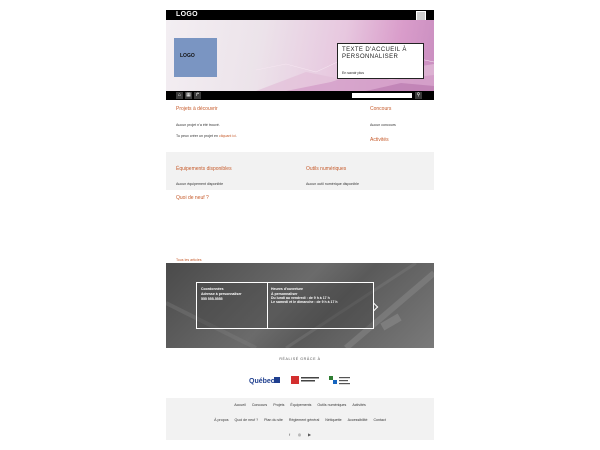 The width and height of the screenshot is (600, 450). What do you see at coordinates (273, 420) in the screenshot?
I see `footer-info-link: Plan du site` at bounding box center [273, 420].